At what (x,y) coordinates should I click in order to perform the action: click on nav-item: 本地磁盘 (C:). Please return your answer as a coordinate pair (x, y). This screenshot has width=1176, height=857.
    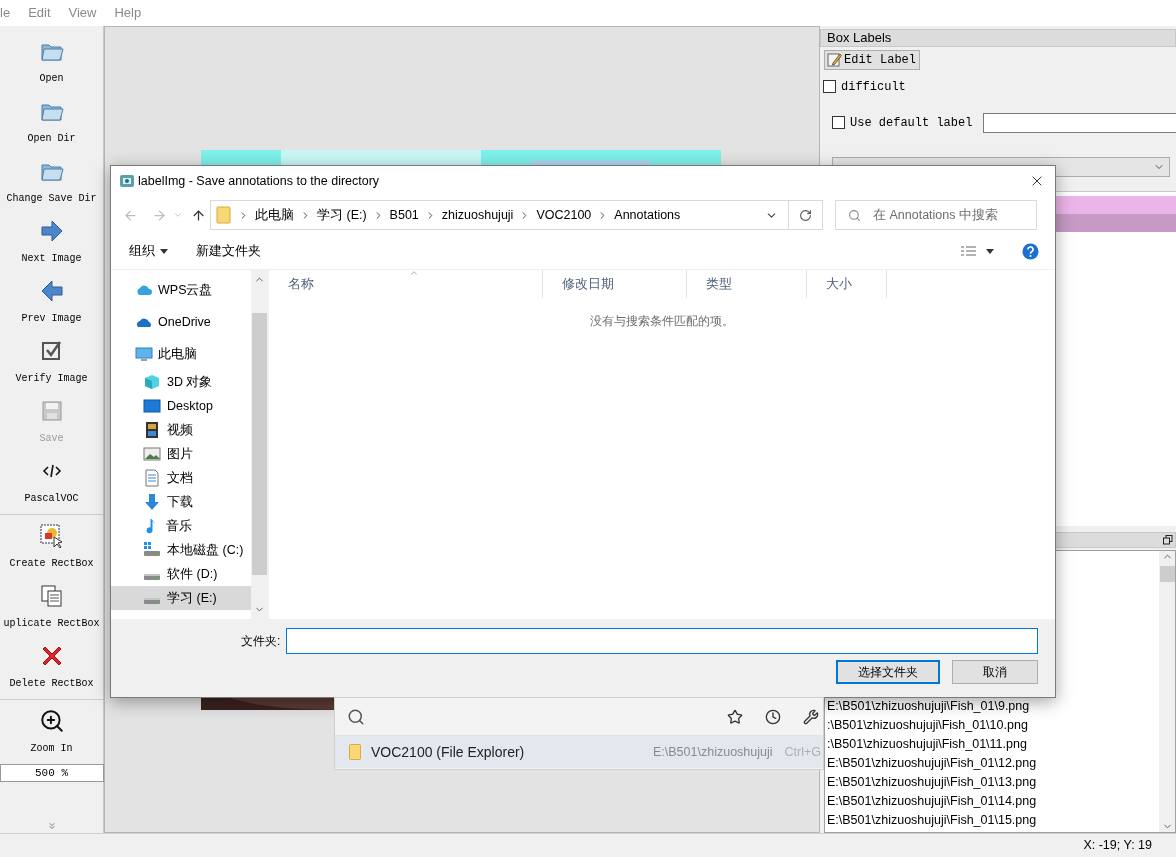
    Looking at the image, I should click on (181, 550).